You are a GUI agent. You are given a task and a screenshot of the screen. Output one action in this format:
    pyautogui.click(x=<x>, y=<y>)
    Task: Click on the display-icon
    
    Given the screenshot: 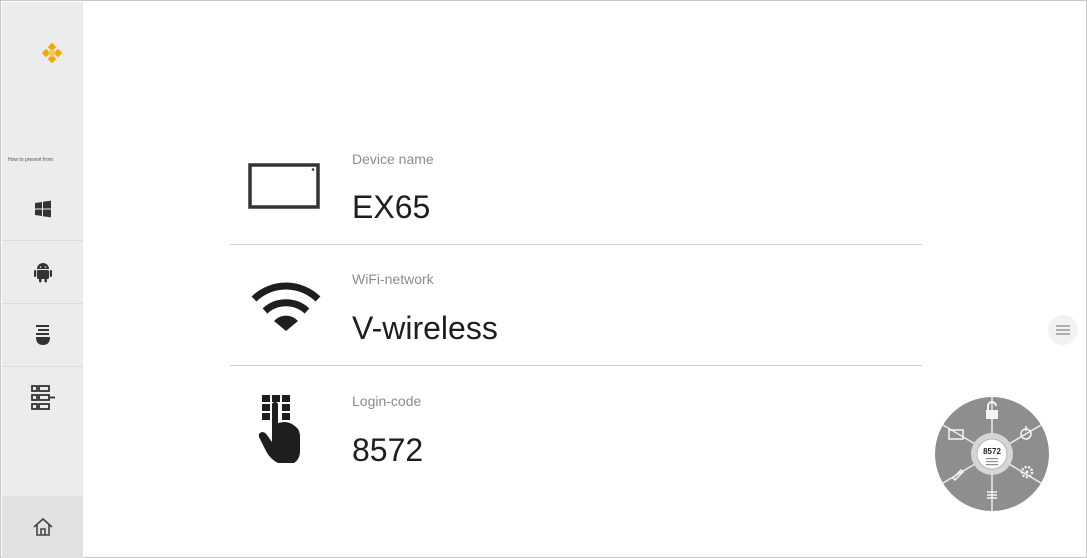 What is the action you would take?
    pyautogui.click(x=284, y=186)
    